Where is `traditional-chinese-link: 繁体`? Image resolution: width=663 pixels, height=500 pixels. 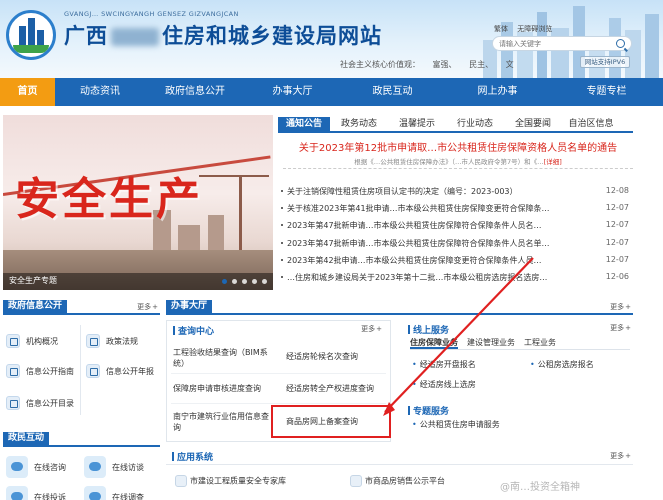
traditional-chinese-link: 繁体 is located at coordinates (501, 29).